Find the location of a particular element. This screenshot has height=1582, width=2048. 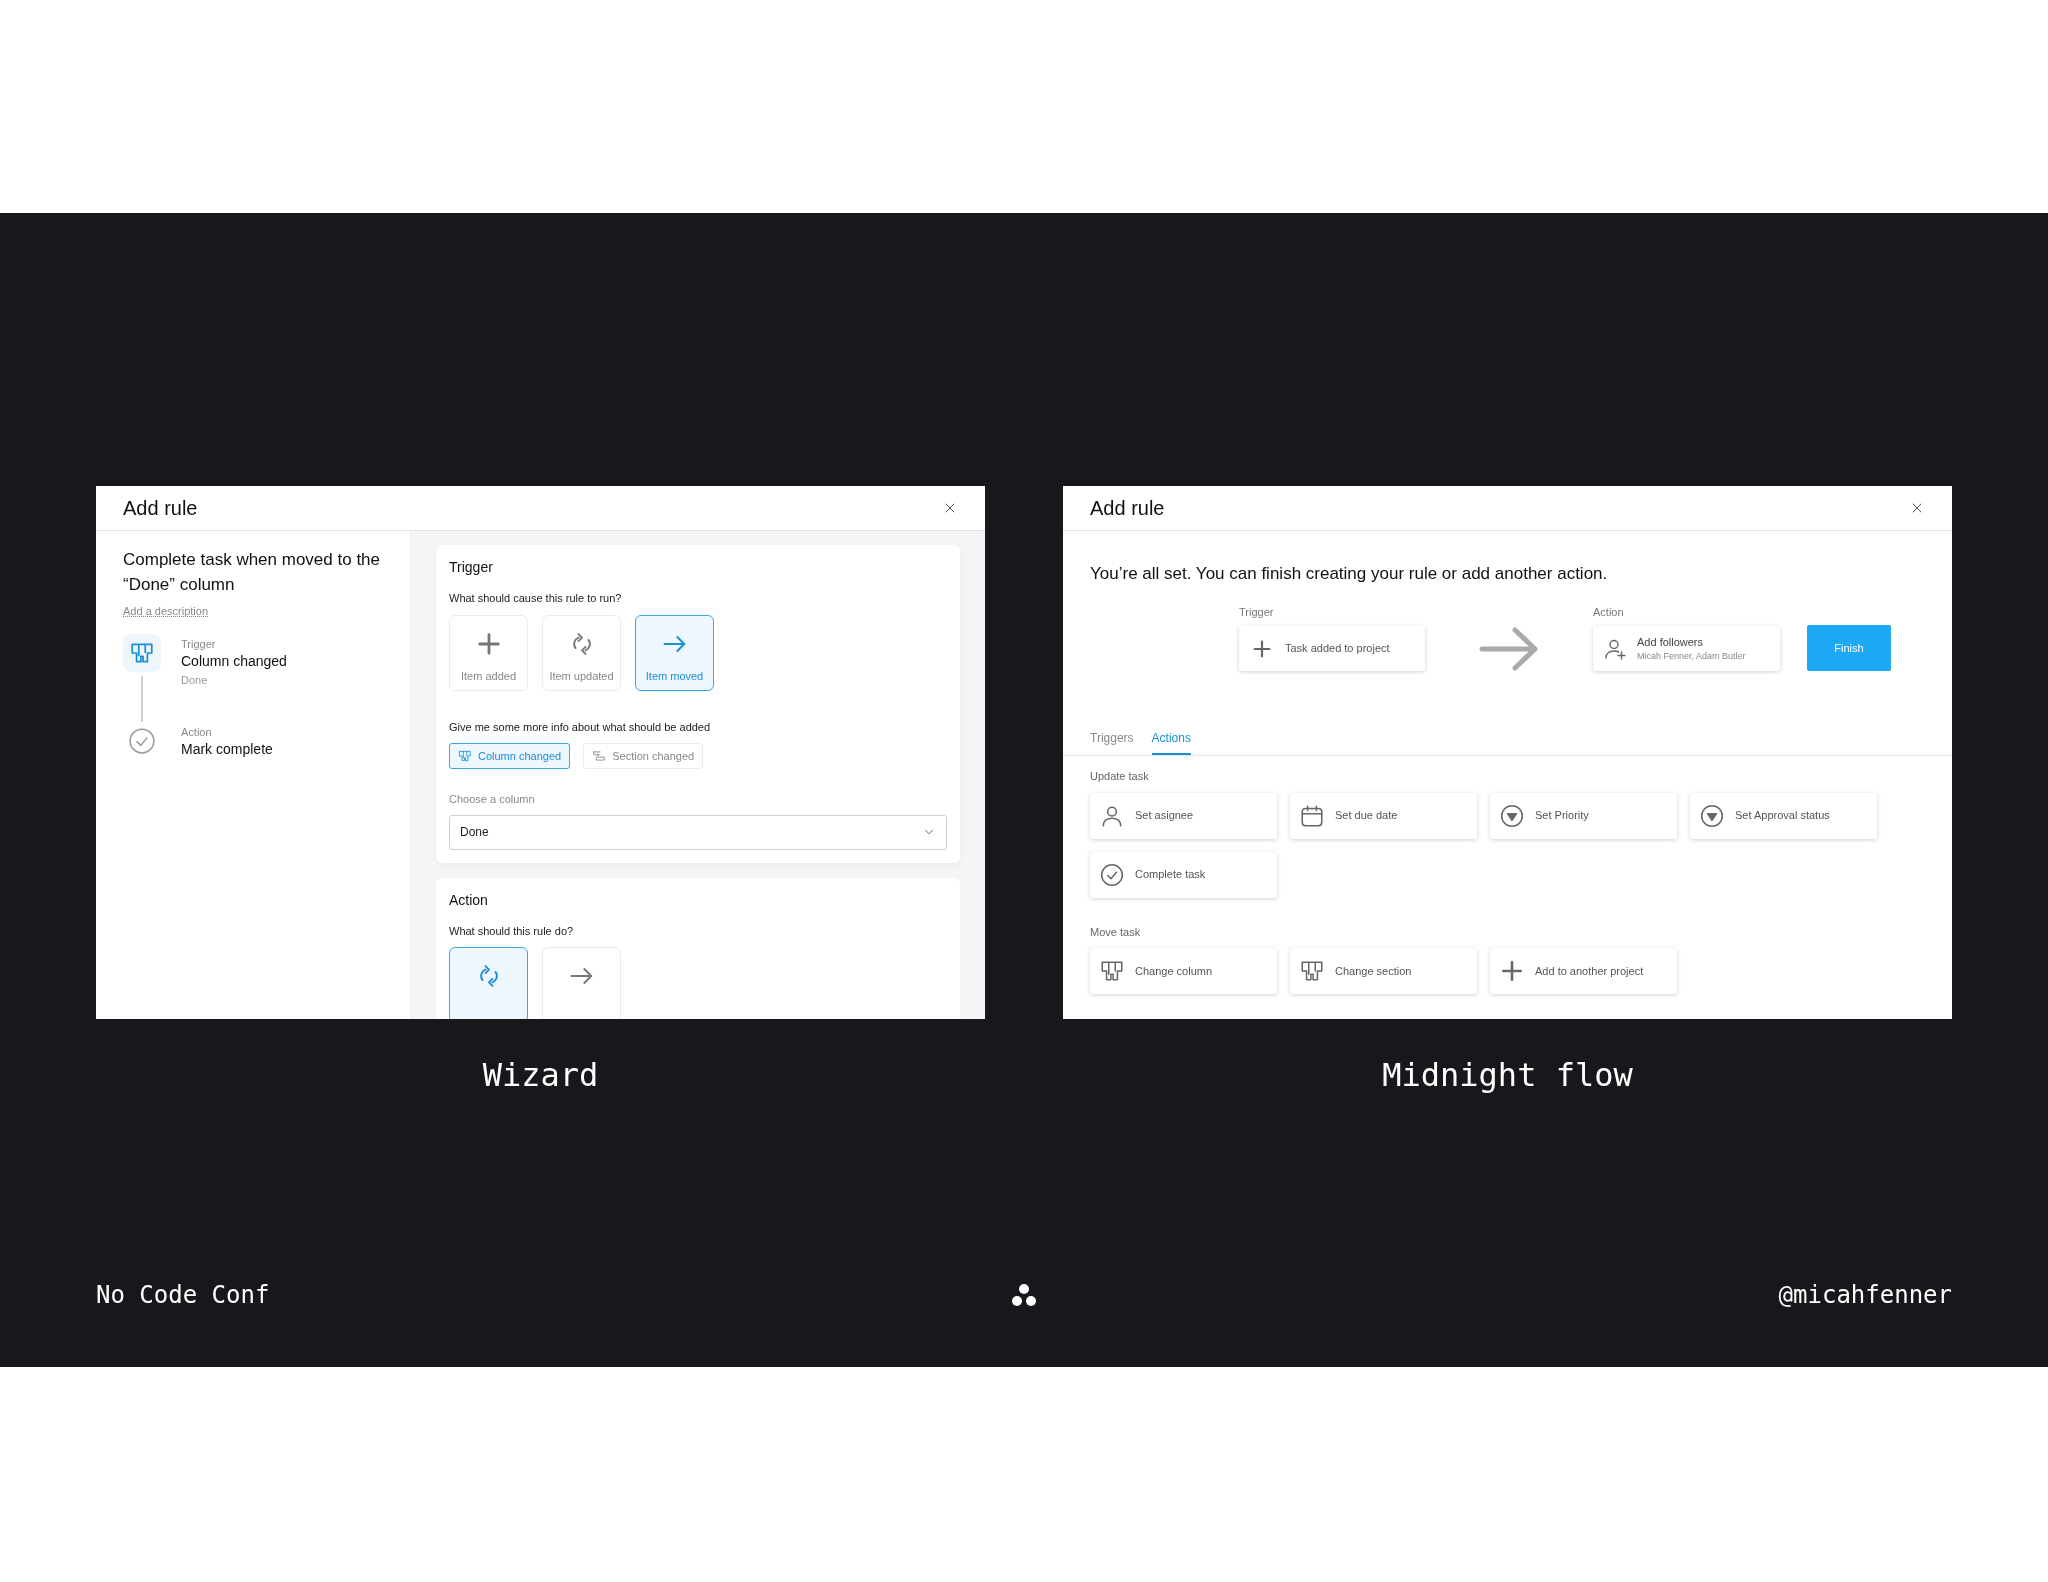

action-option-button: Complete task is located at coordinates (1183, 874).